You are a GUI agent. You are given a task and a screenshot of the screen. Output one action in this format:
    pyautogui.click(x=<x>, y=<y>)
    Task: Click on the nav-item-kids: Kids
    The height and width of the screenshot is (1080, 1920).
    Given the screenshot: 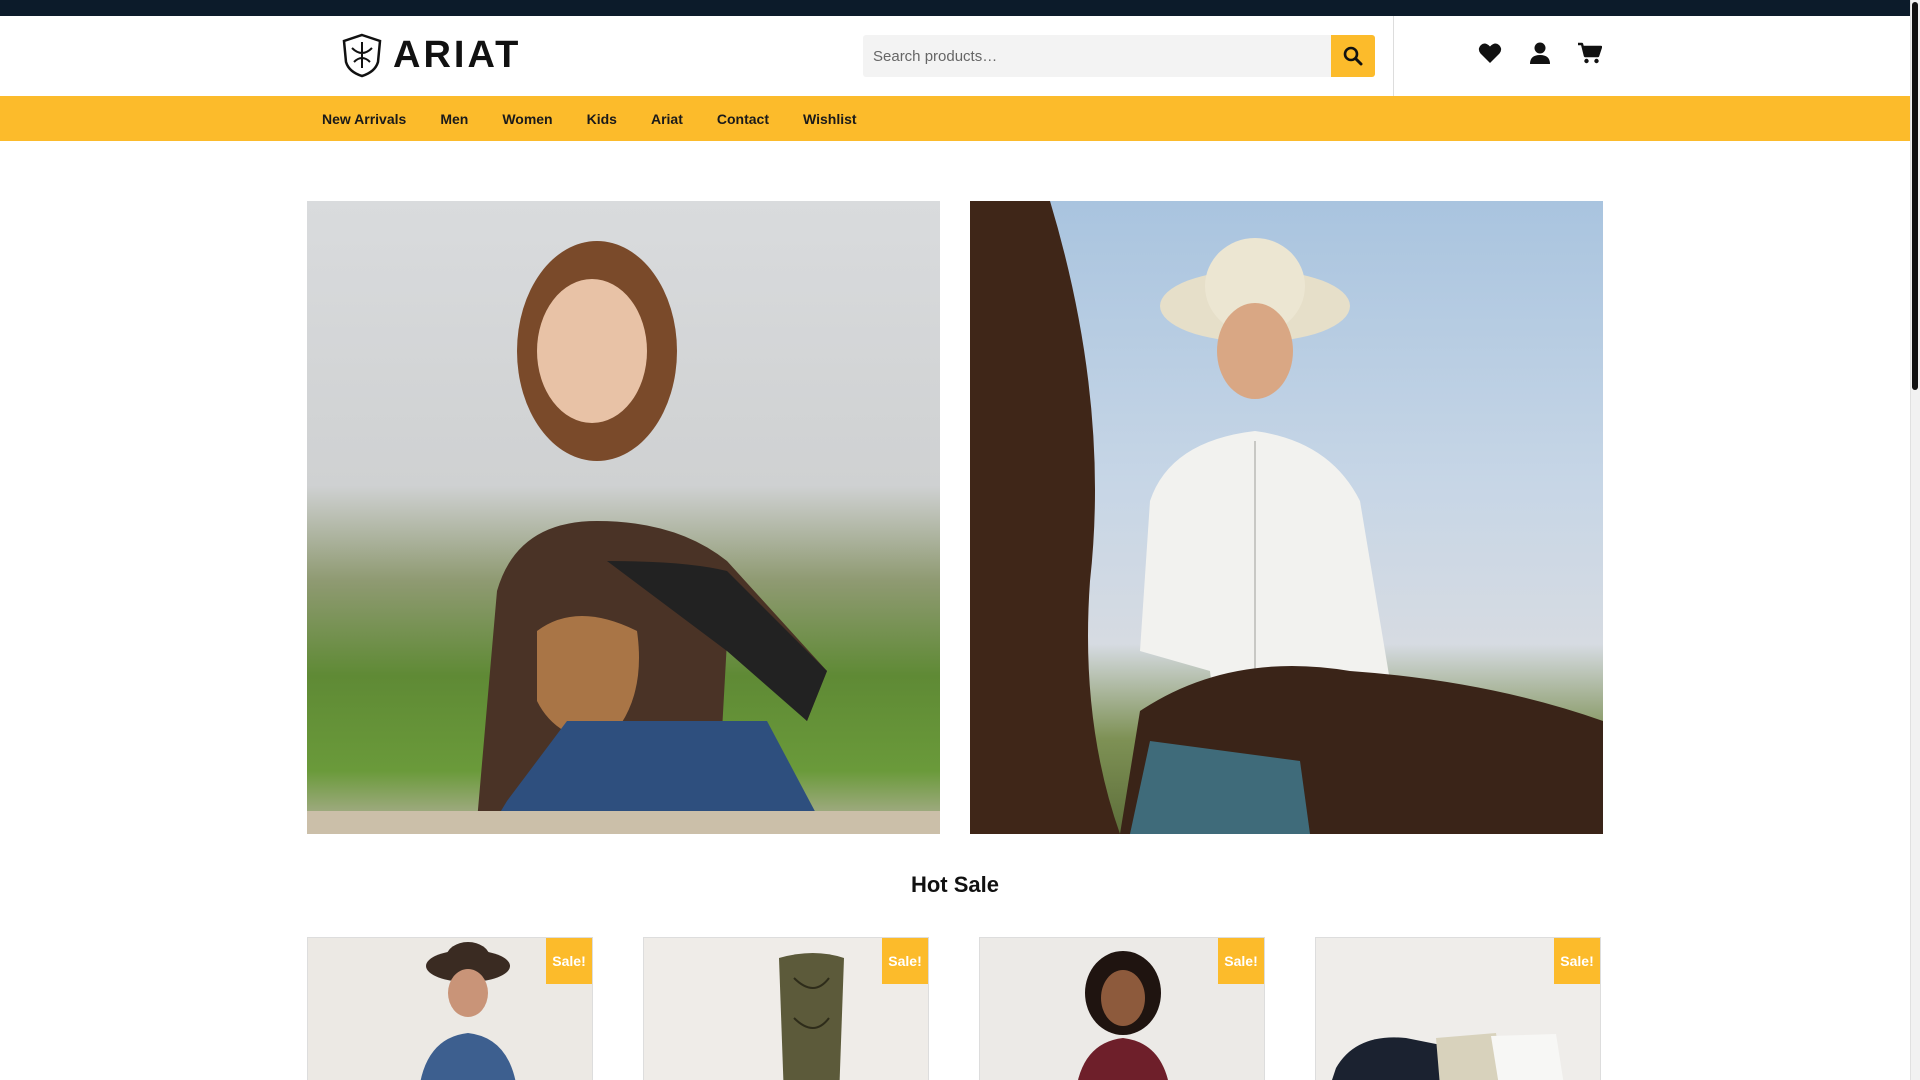 What is the action you would take?
    pyautogui.click(x=602, y=119)
    